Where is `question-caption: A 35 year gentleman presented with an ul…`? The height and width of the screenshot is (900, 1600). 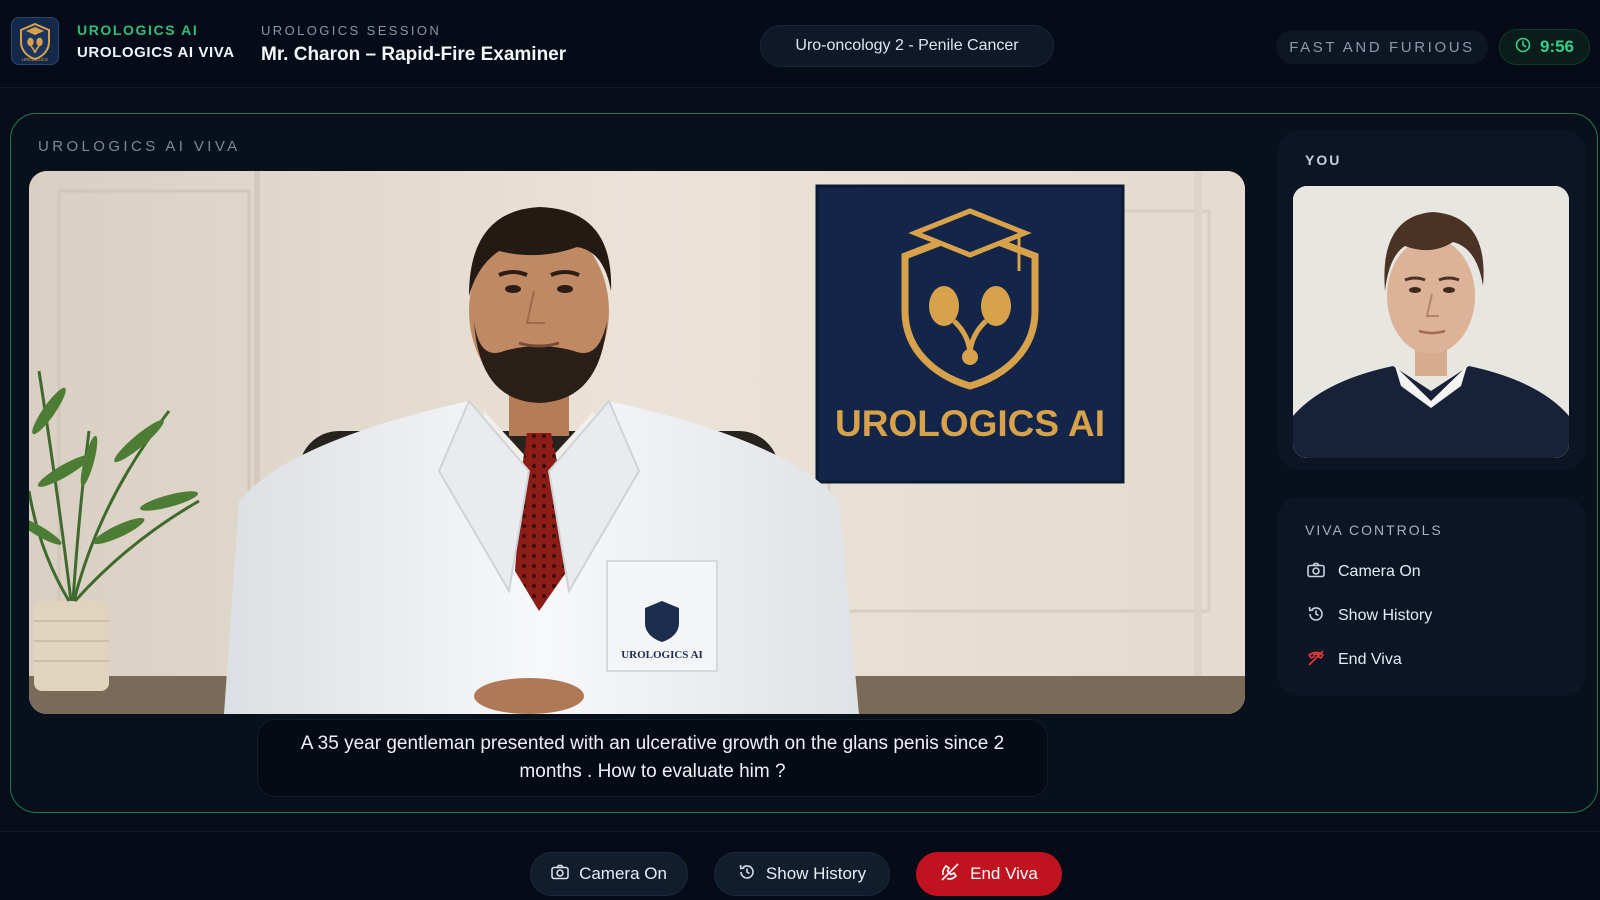
question-caption: A 35 year gentleman presented with an ul… is located at coordinates (652, 758).